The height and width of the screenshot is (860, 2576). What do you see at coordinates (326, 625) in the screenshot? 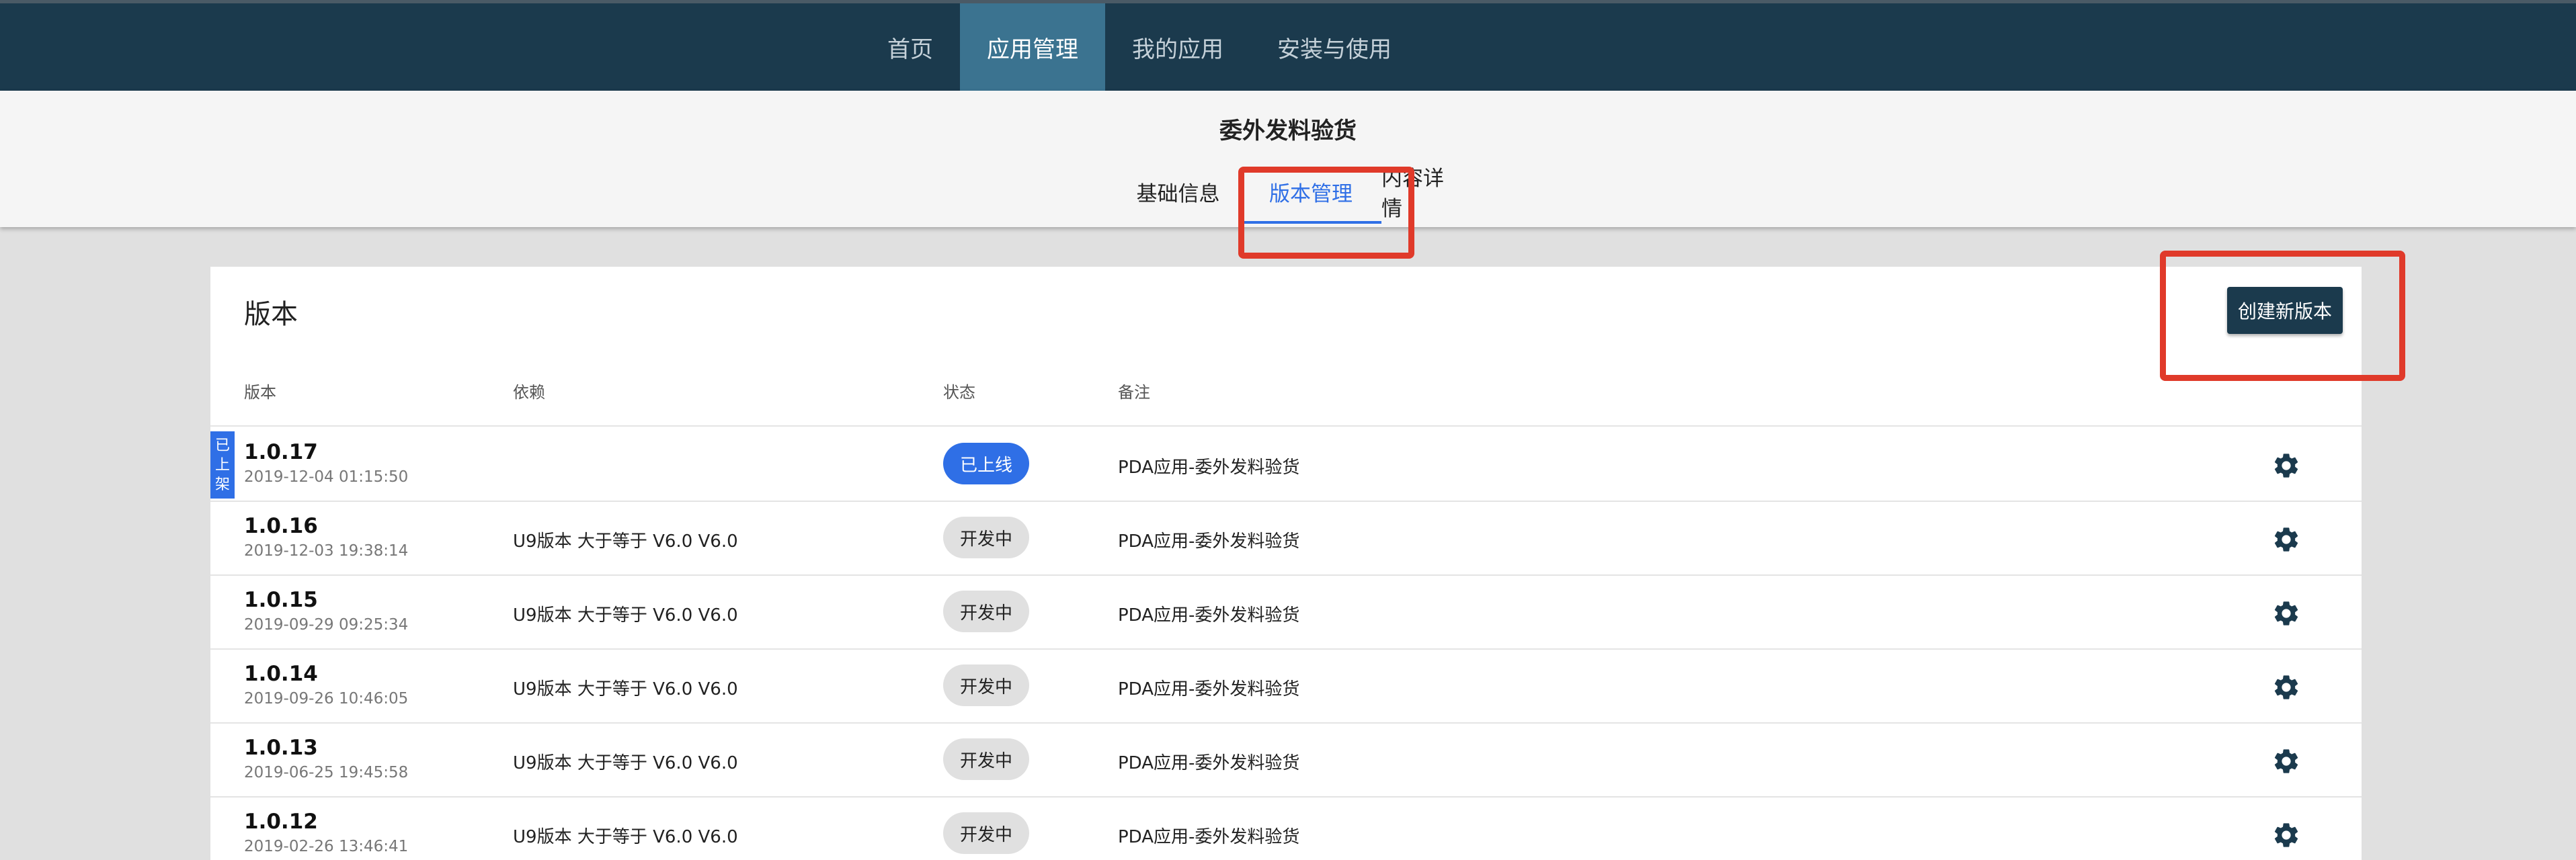
I see `version-timestamp: 2019-09-29 09:25:34` at bounding box center [326, 625].